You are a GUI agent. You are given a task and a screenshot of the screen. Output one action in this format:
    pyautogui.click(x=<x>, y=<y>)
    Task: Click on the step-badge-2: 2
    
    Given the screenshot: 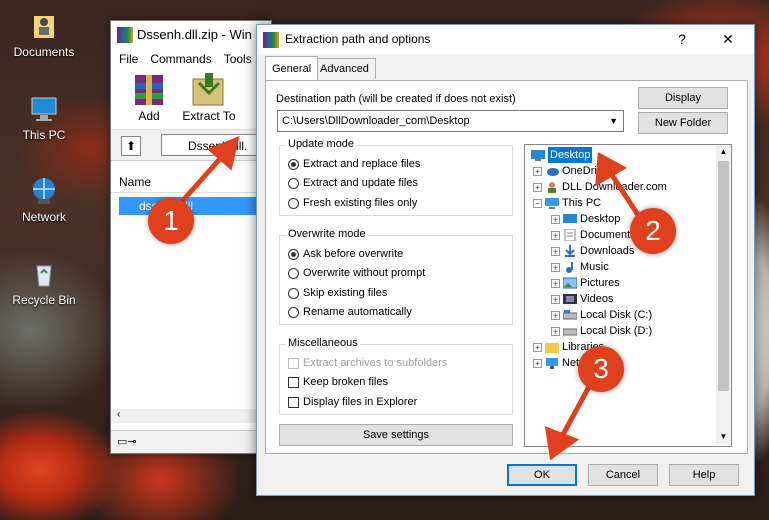 What is the action you would take?
    pyautogui.click(x=653, y=231)
    